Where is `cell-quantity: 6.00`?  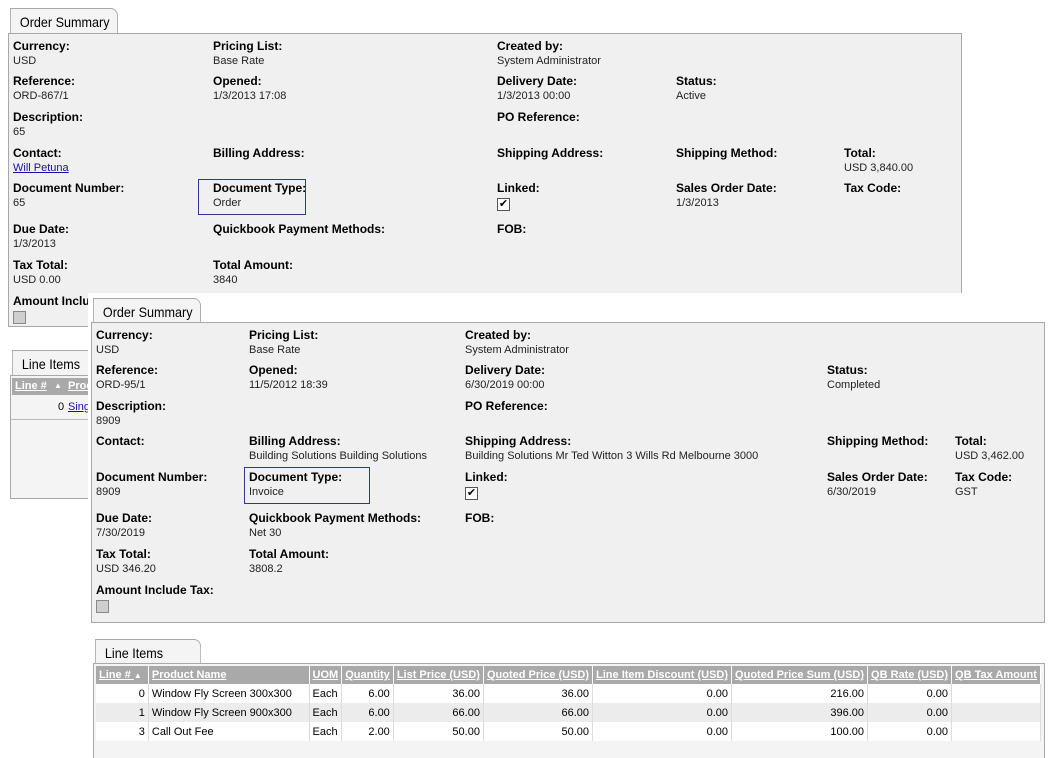
cell-quantity: 6.00 is located at coordinates (367, 693).